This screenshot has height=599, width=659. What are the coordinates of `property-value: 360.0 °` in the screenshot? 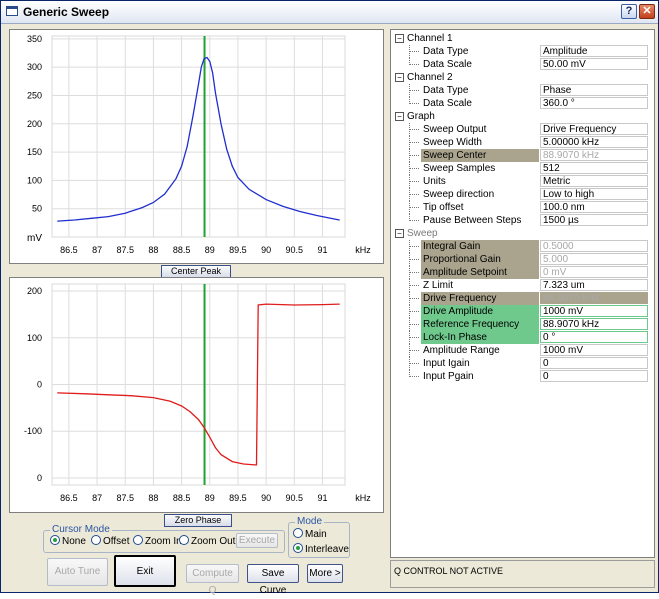 It's located at (594, 103).